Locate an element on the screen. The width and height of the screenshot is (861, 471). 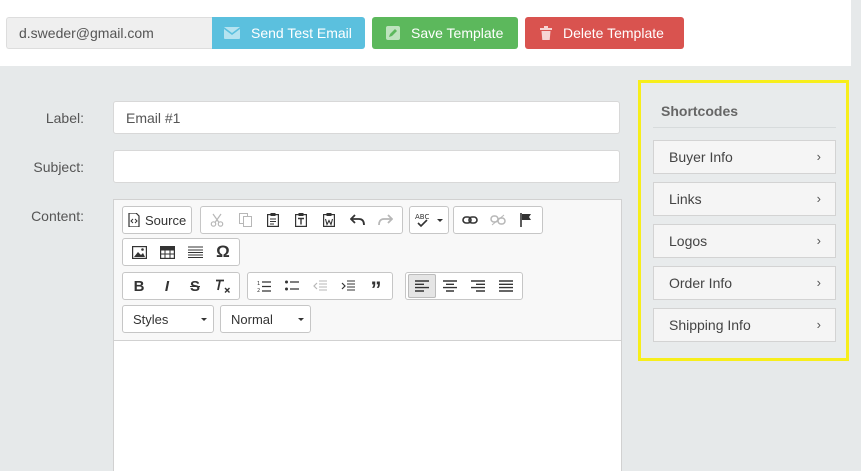
horizontal-rule-button is located at coordinates (195, 252).